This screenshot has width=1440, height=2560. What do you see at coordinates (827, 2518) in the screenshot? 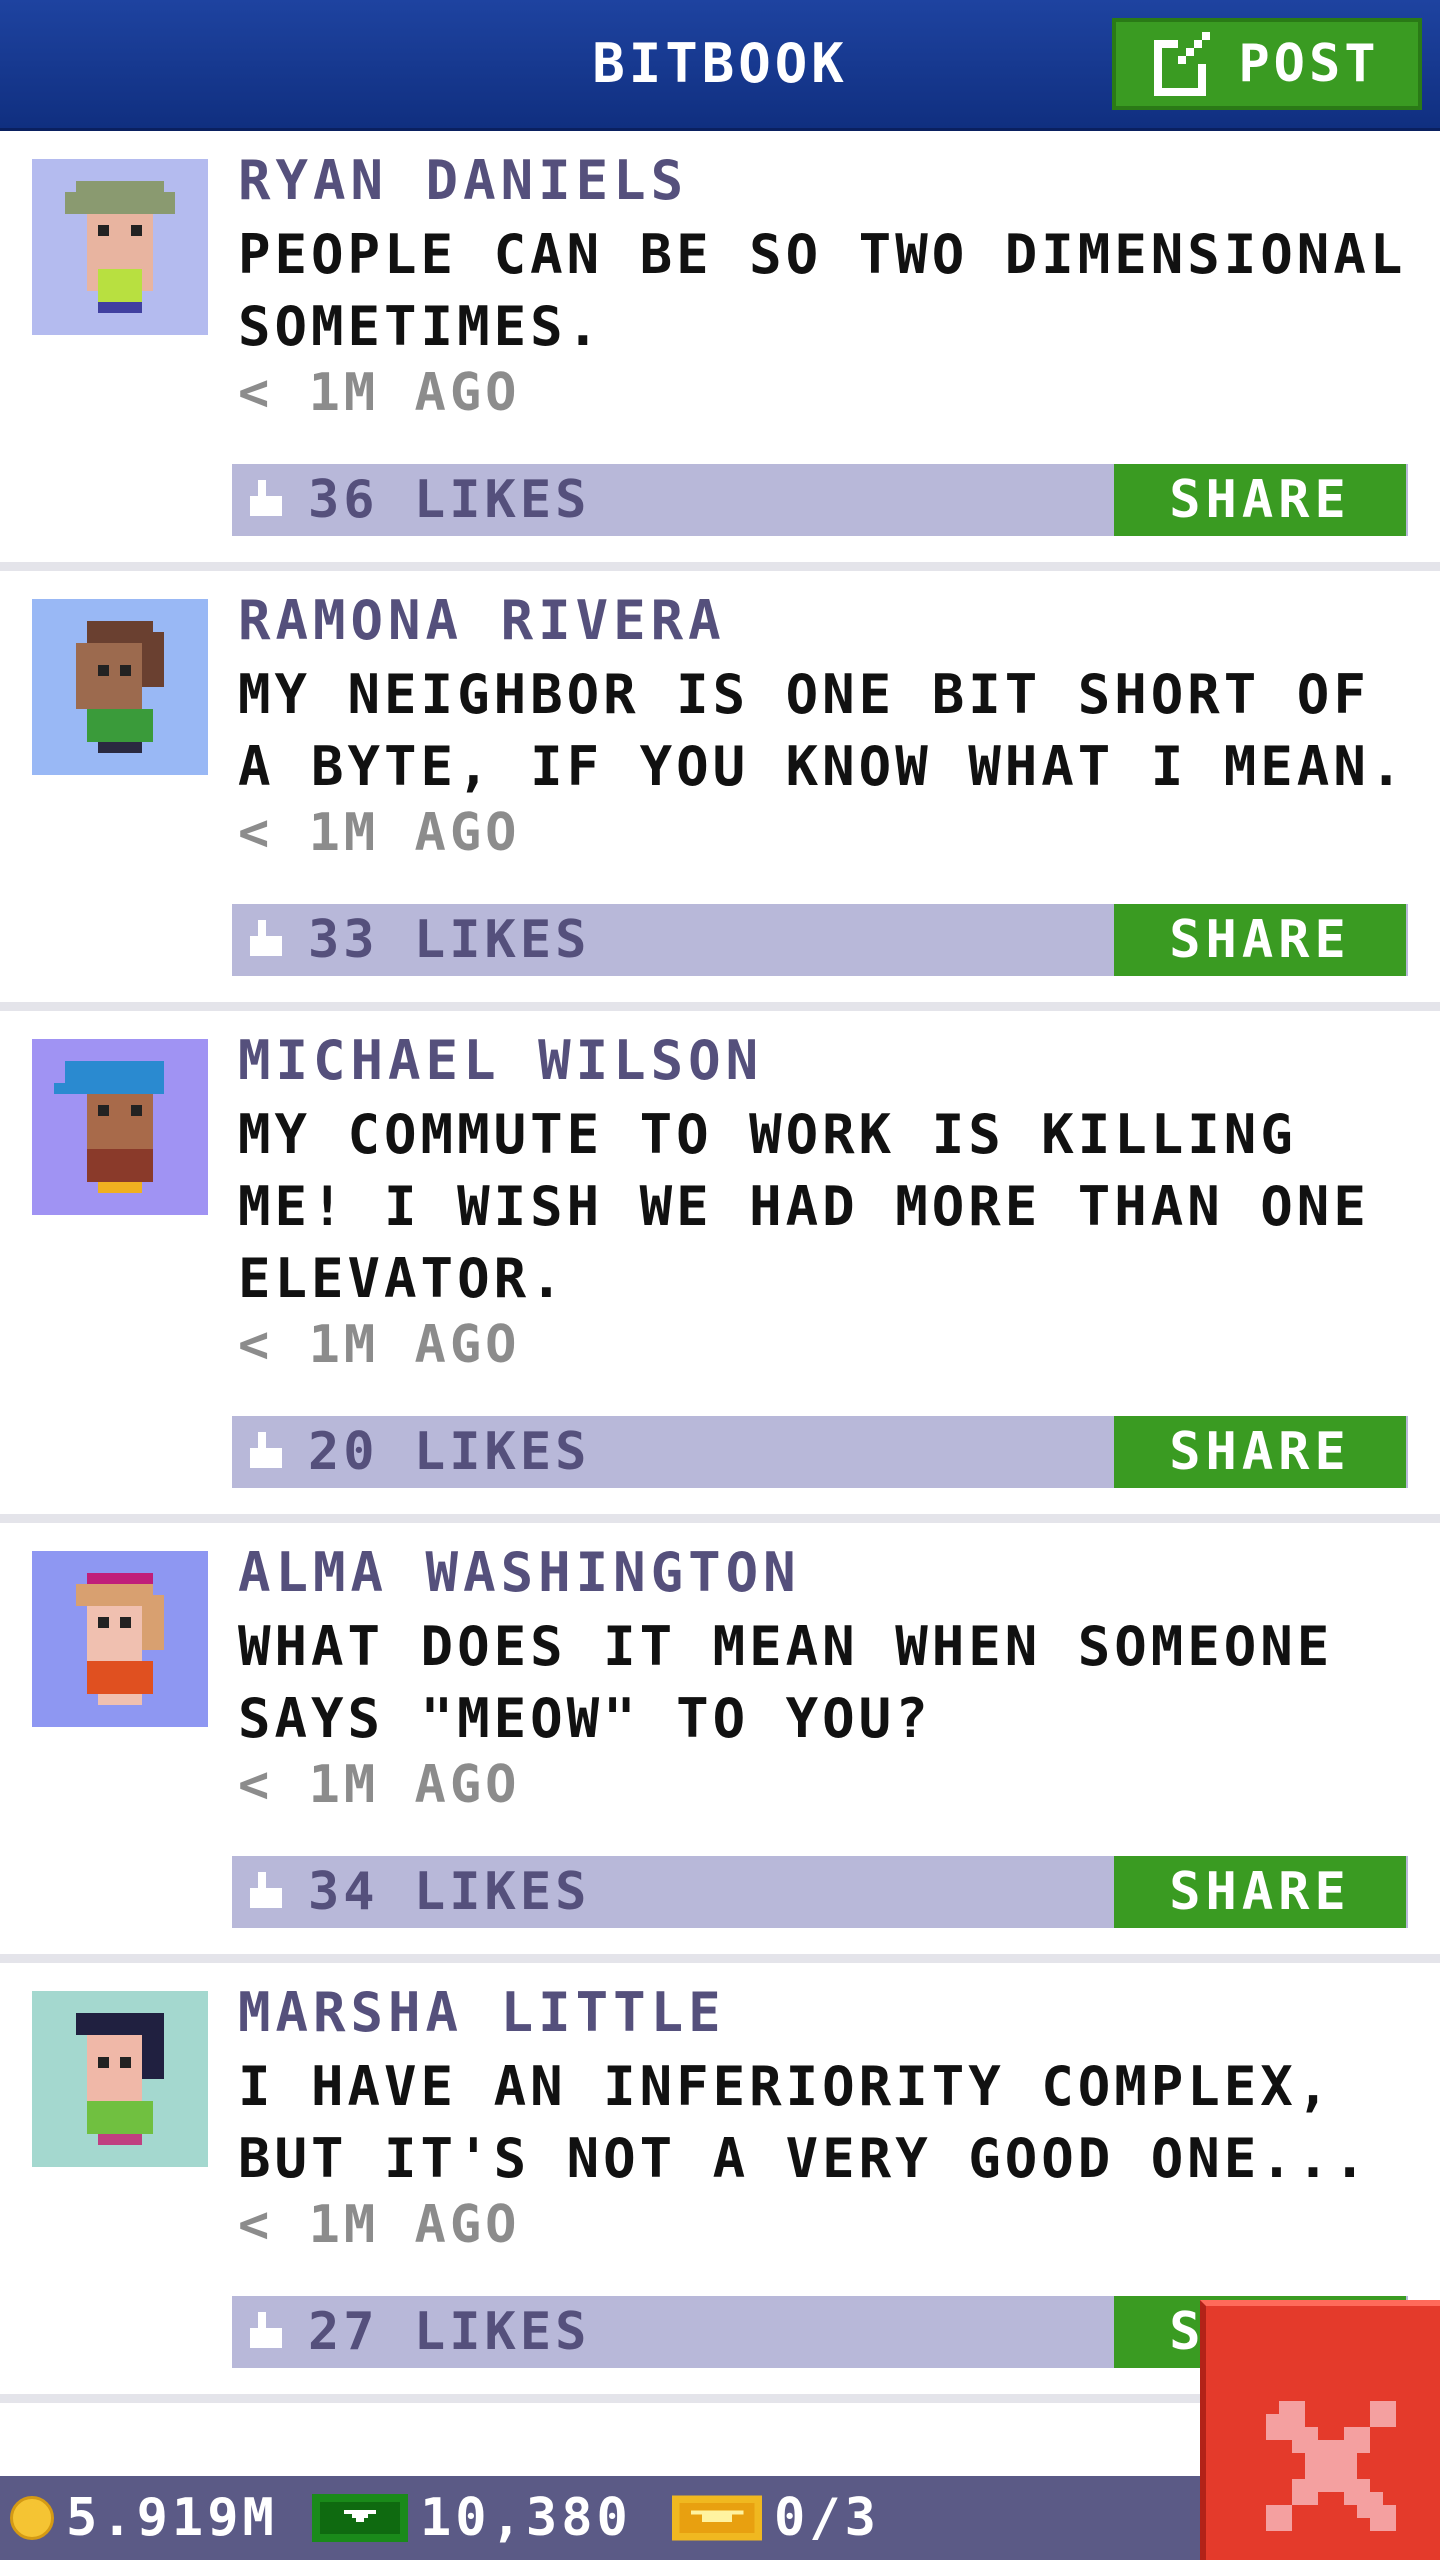
I see `tickets-value: 0/3` at bounding box center [827, 2518].